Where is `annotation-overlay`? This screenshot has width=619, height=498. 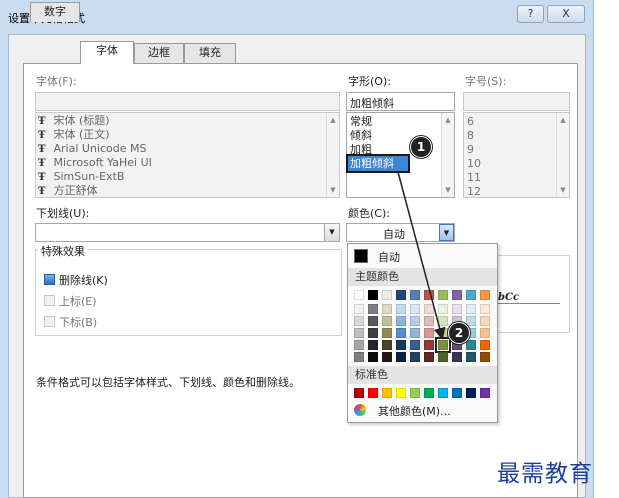
annotation-overlay is located at coordinates (421, 255).